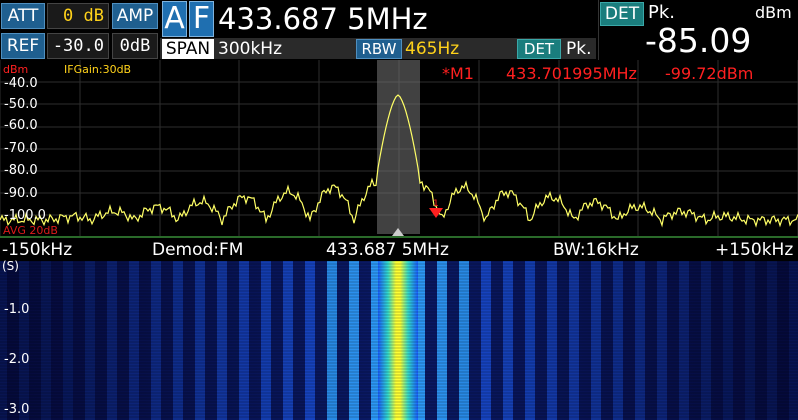 This screenshot has width=798, height=420. I want to click on spectrum-y-tick: -100.0, so click(25, 215).